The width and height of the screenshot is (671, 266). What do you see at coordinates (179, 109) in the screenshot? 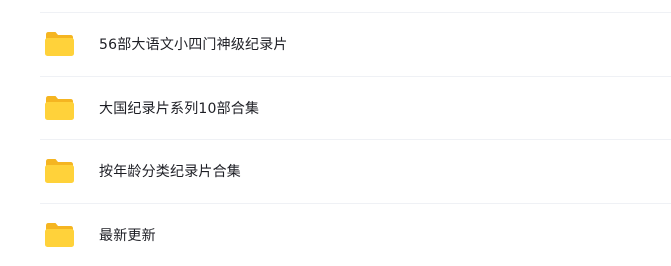
I see `folder-name: 大国纪录片系列10部合集` at bounding box center [179, 109].